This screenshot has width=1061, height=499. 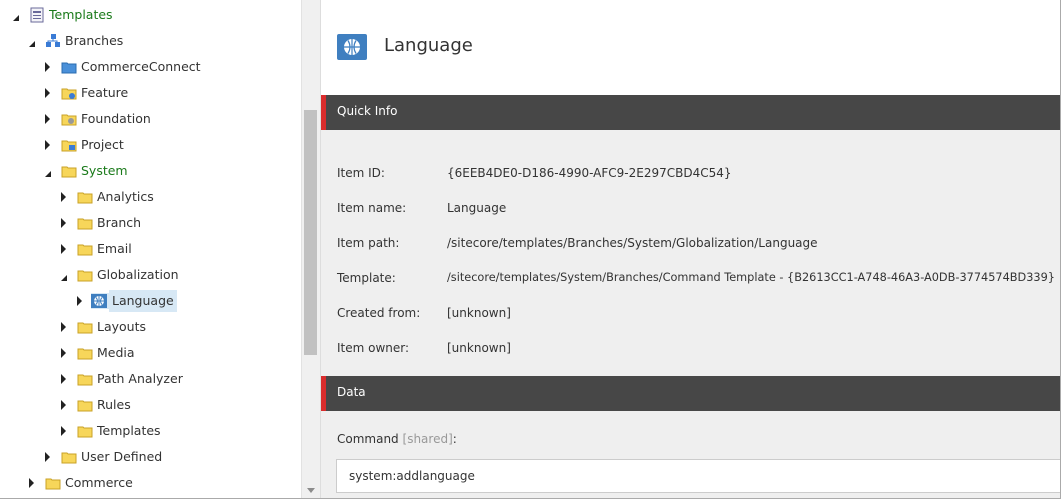 What do you see at coordinates (150, 171) in the screenshot?
I see `tree-item-system: System` at bounding box center [150, 171].